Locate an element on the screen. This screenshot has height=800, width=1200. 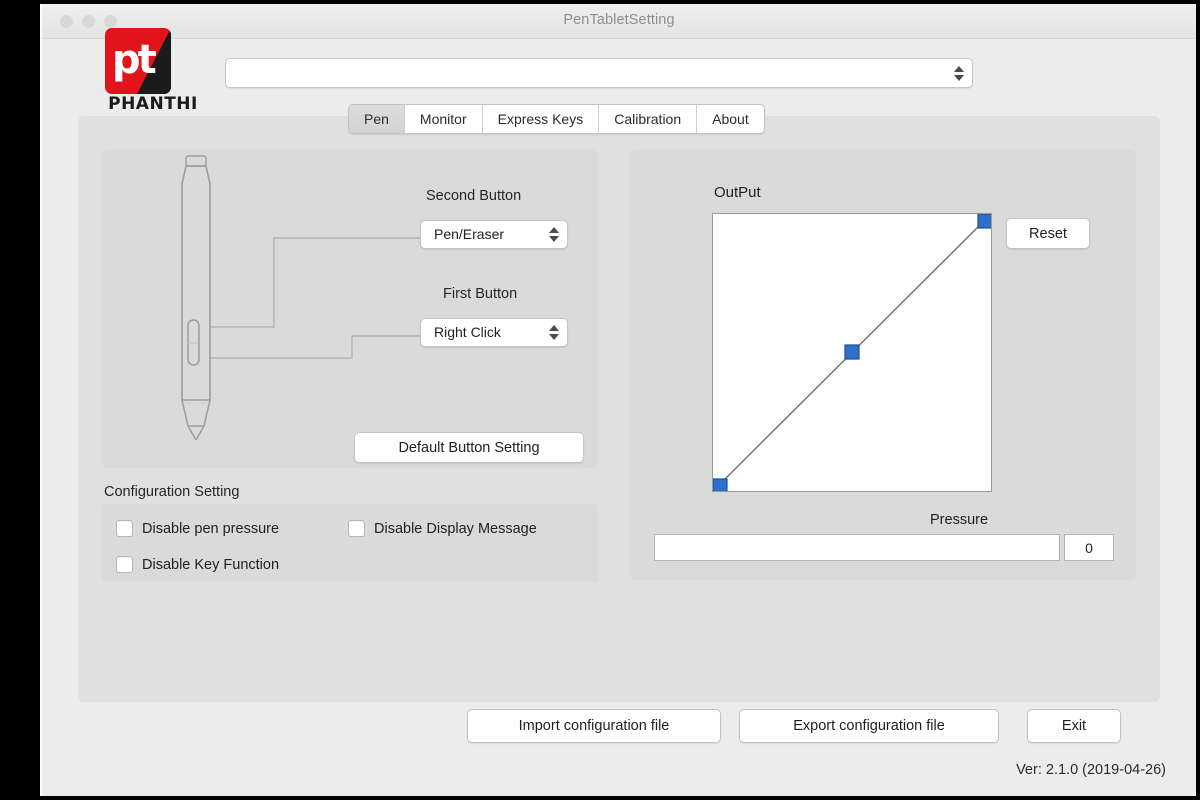
window-titlebar: PenTabletSetting is located at coordinates (619, 21).